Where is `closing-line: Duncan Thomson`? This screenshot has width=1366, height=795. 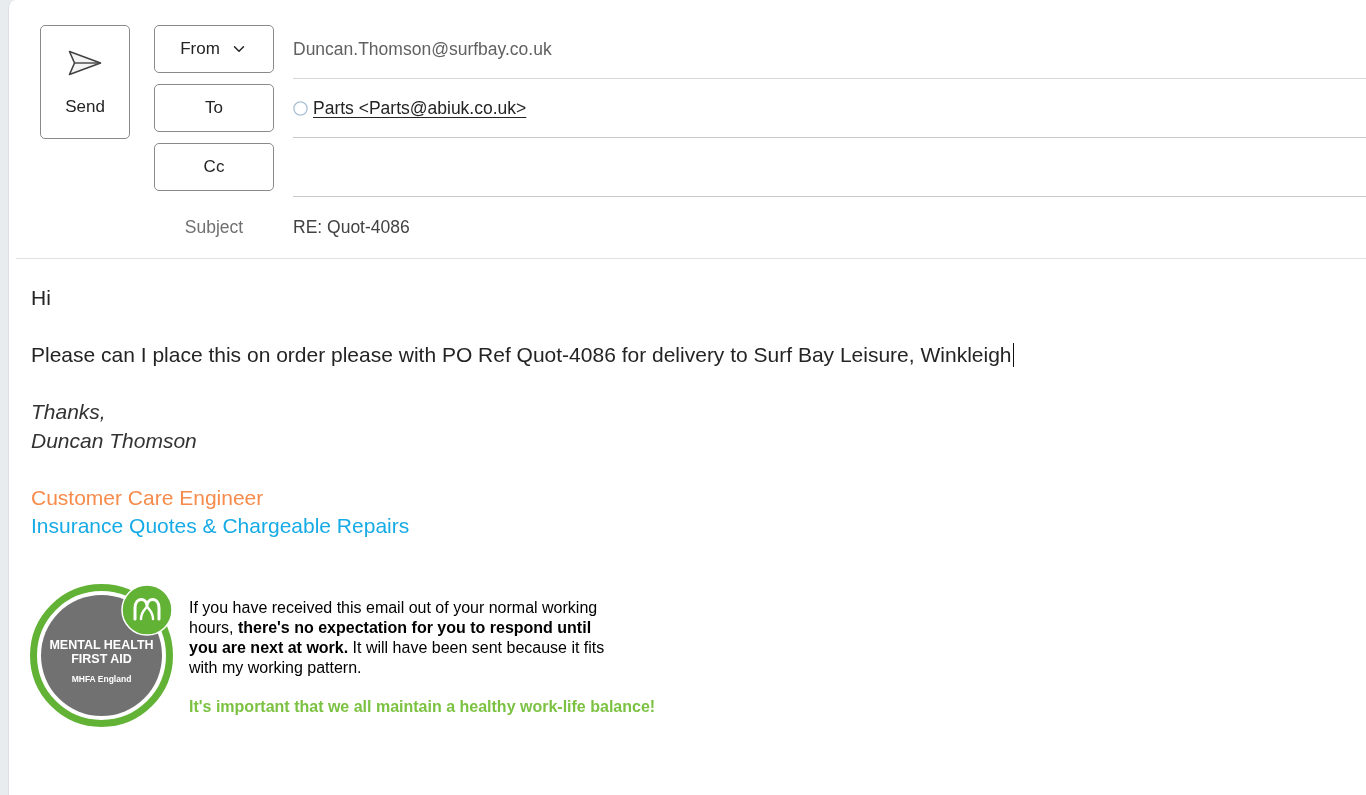 closing-line: Duncan Thomson is located at coordinates (114, 440).